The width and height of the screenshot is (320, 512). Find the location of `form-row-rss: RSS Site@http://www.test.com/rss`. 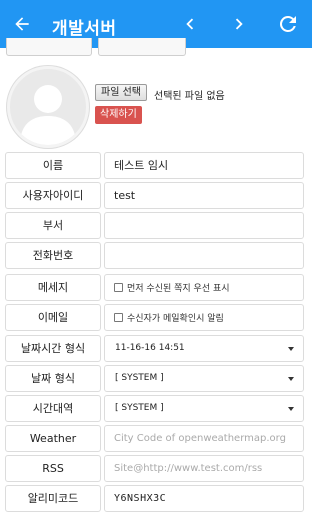

form-row-rss: RSS Site@http://www.test.com/rss is located at coordinates (154, 468).